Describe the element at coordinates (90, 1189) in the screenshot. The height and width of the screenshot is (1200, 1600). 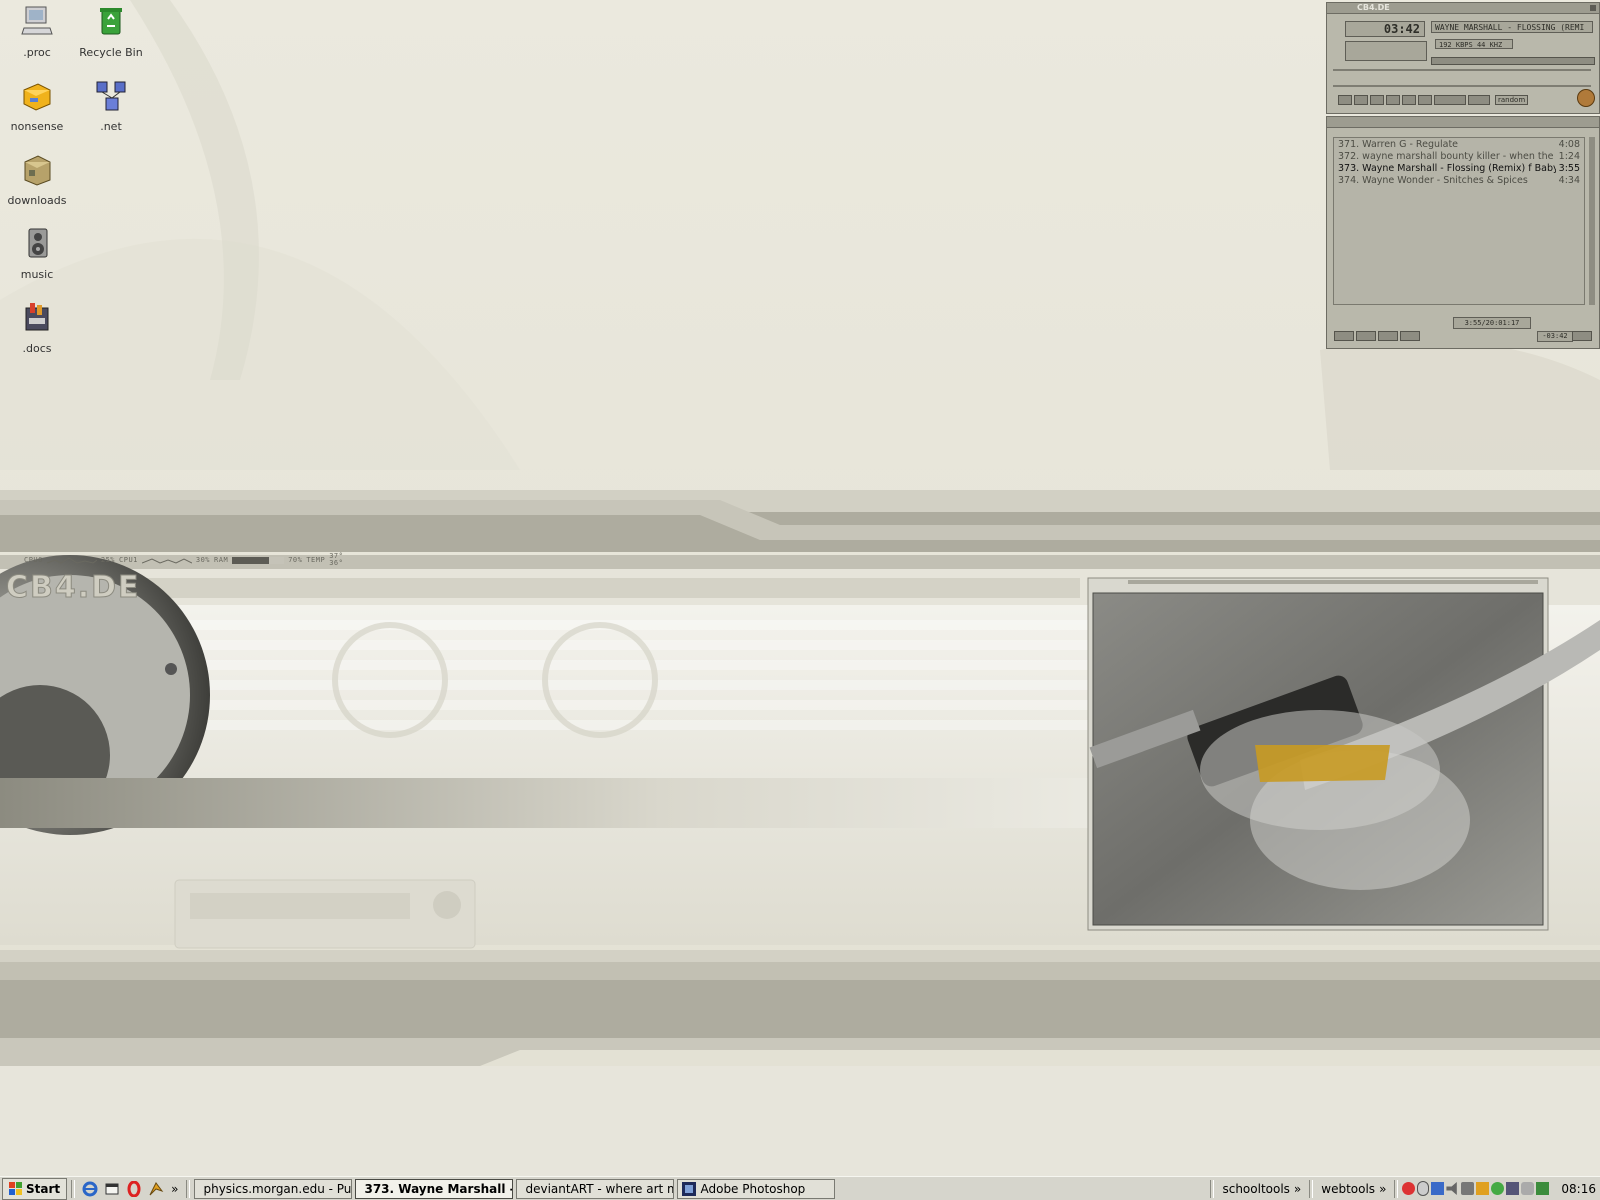
I see `ie-icon` at that location.